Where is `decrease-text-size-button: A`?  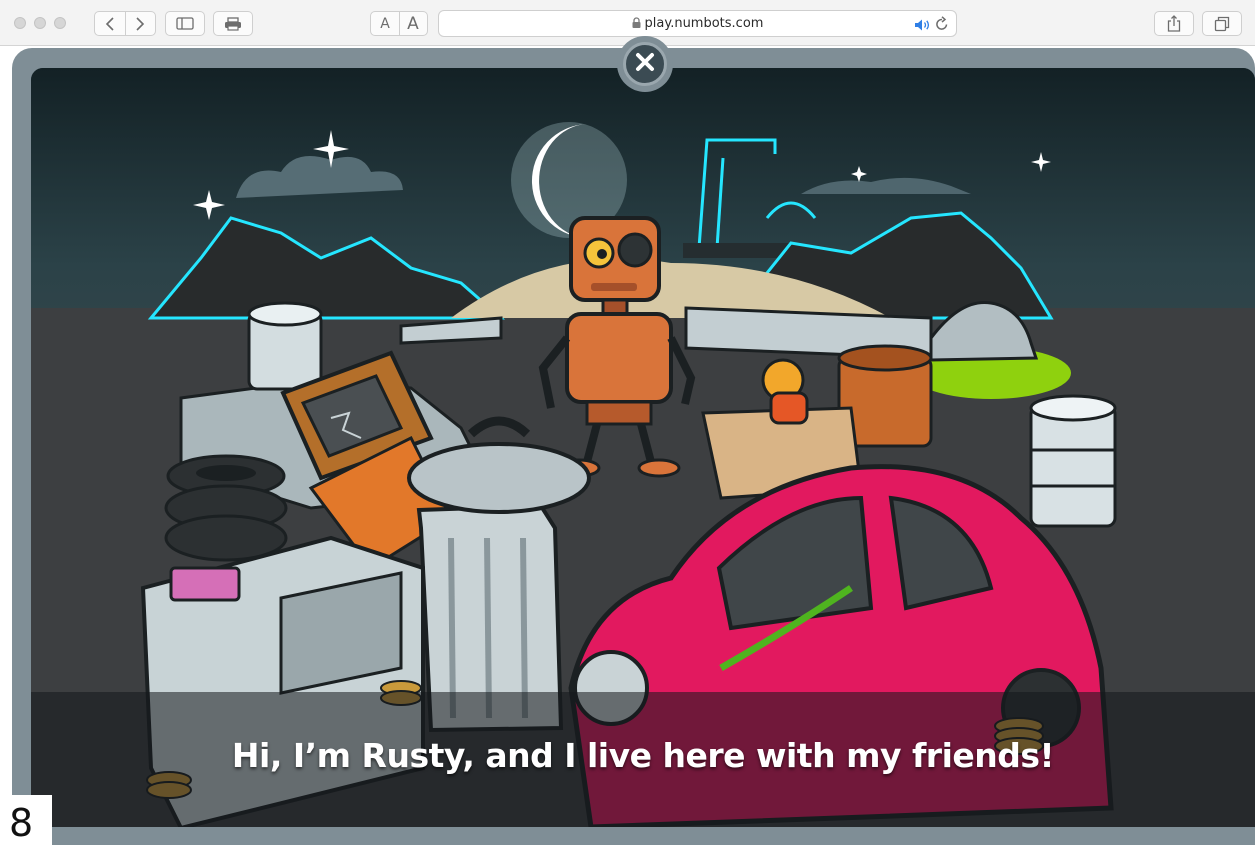
decrease-text-size-button: A is located at coordinates (385, 24).